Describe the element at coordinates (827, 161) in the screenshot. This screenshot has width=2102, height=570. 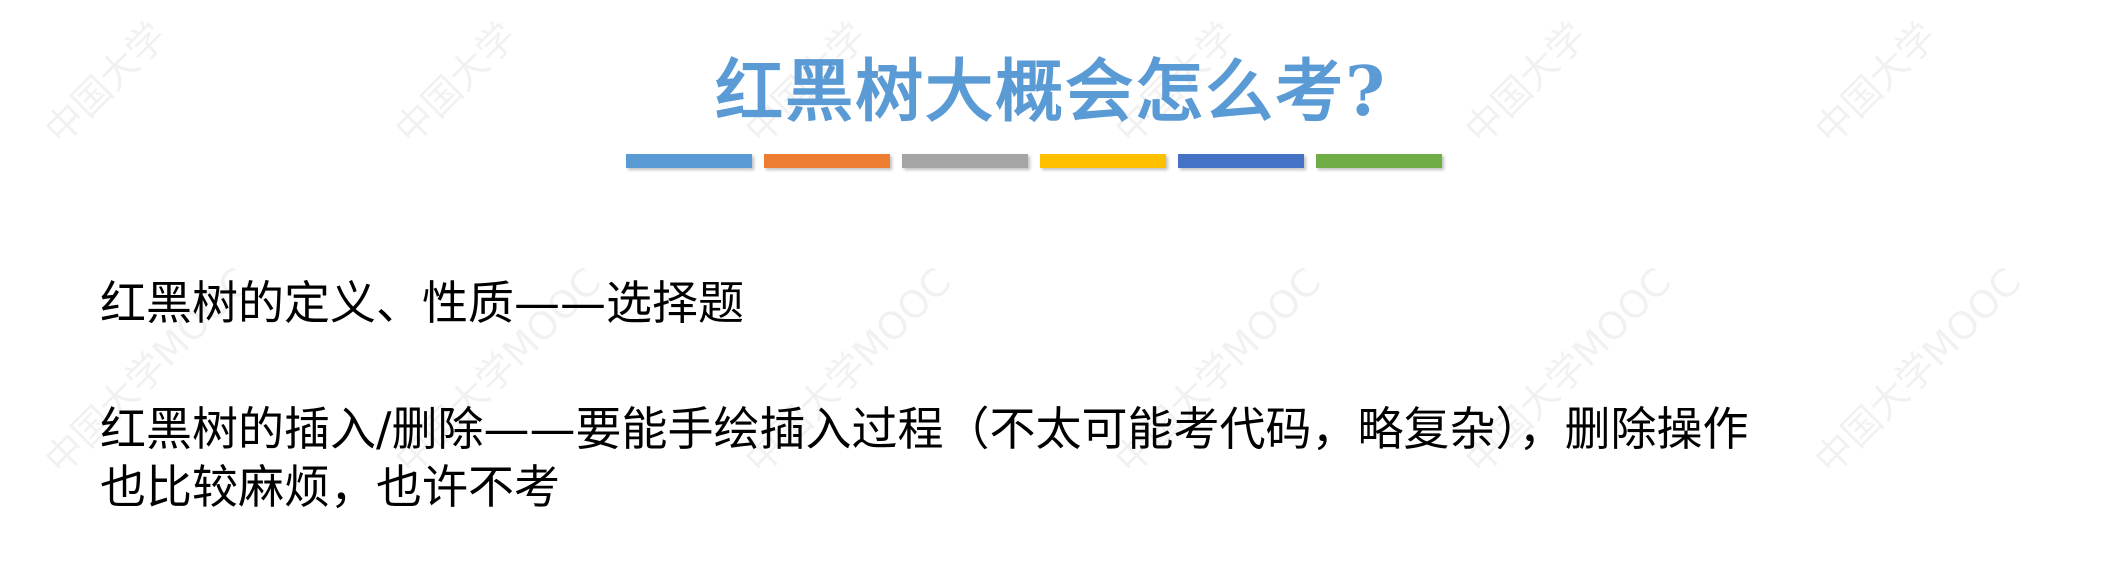
I see `divider-bar-orange` at that location.